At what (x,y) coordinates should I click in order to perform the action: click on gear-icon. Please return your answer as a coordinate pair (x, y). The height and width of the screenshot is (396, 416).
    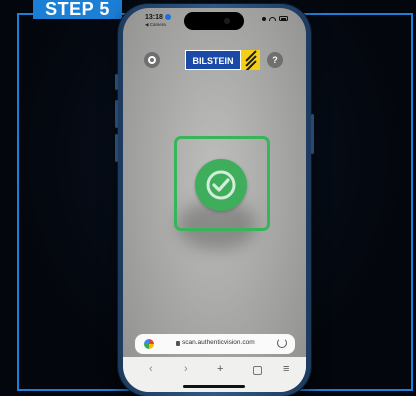
    Looking at the image, I should click on (152, 60).